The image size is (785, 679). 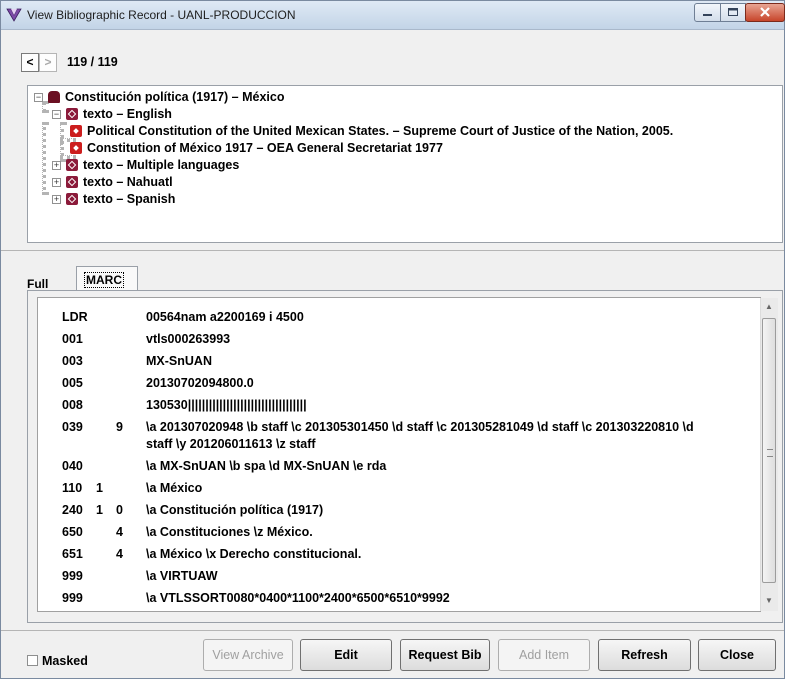 I want to click on tree-node-label: texto – English, so click(x=127, y=114).